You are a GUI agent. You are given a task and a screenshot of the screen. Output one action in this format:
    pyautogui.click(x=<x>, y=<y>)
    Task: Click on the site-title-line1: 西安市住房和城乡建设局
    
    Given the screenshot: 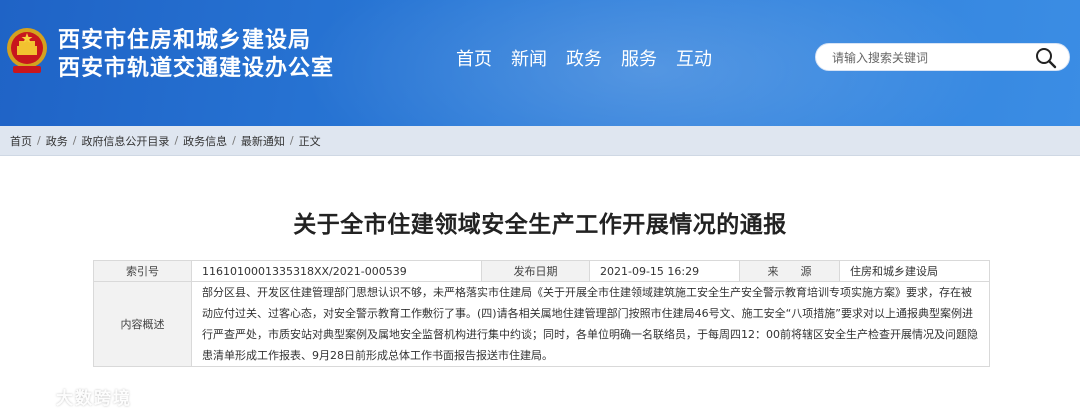 What is the action you would take?
    pyautogui.click(x=184, y=41)
    